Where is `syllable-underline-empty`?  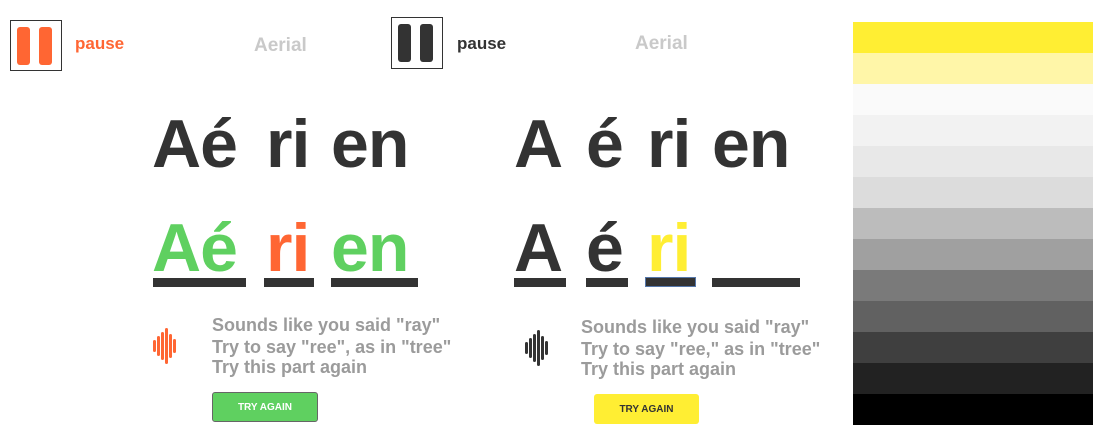 syllable-underline-empty is located at coordinates (756, 282).